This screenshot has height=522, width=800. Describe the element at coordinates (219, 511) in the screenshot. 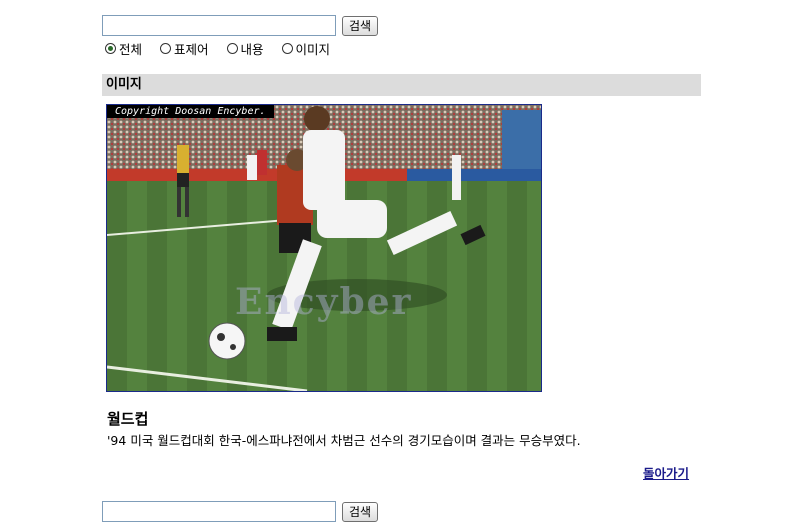

I see `bottom-search-input` at that location.